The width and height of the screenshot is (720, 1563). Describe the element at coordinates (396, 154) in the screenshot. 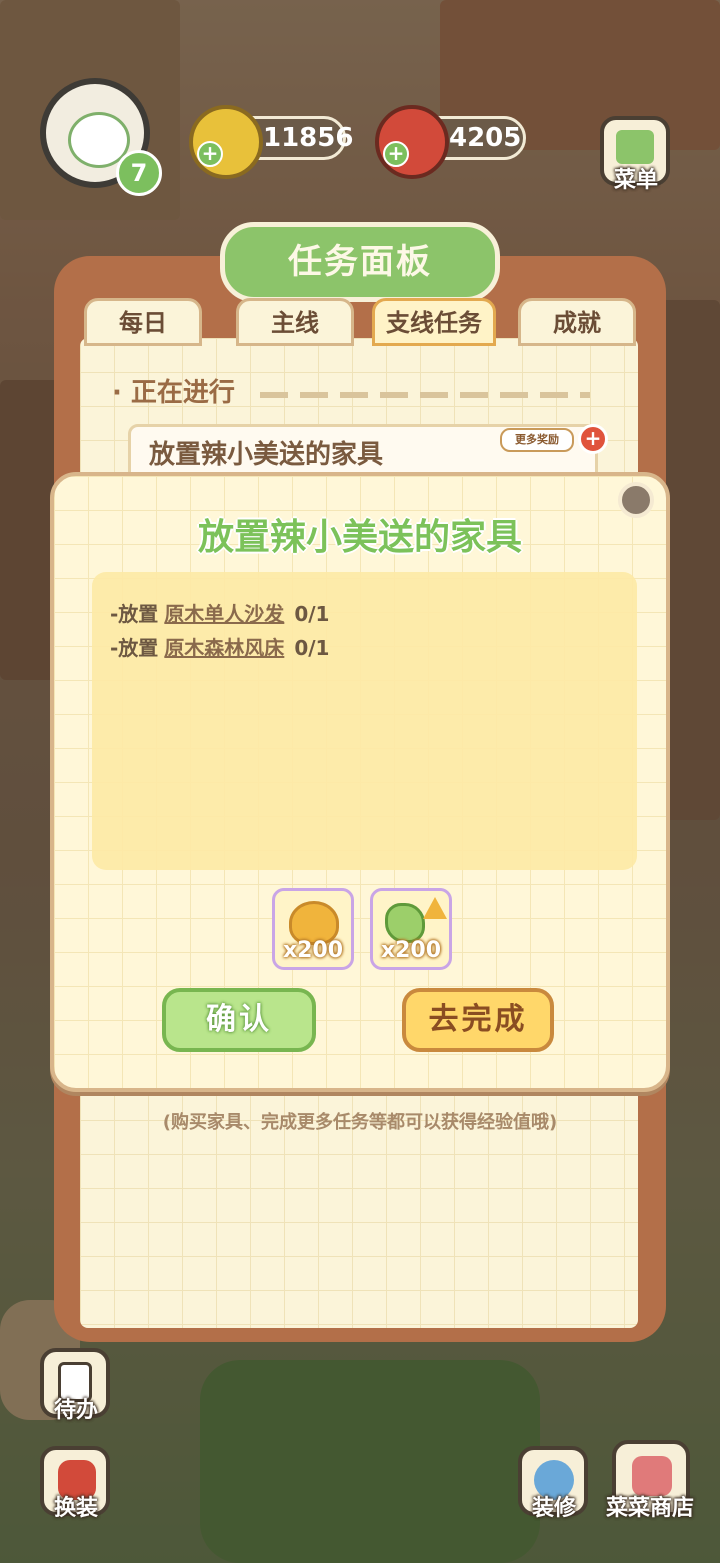

I see `add-food-icon: +` at that location.